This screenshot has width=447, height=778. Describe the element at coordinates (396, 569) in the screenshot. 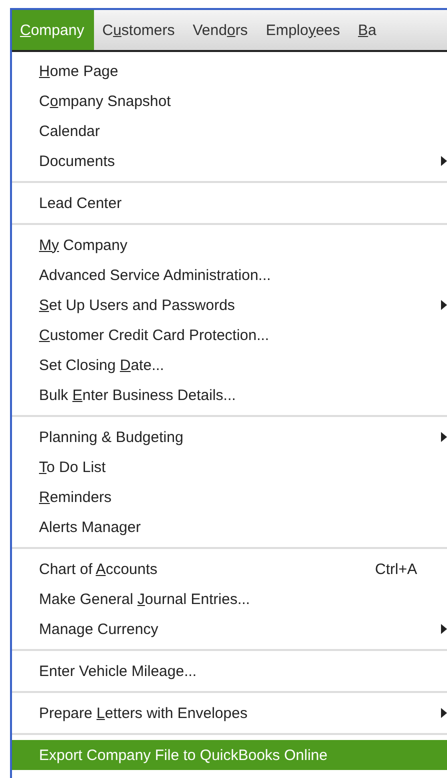

I see `shortcut-label: Ctrl+A` at that location.